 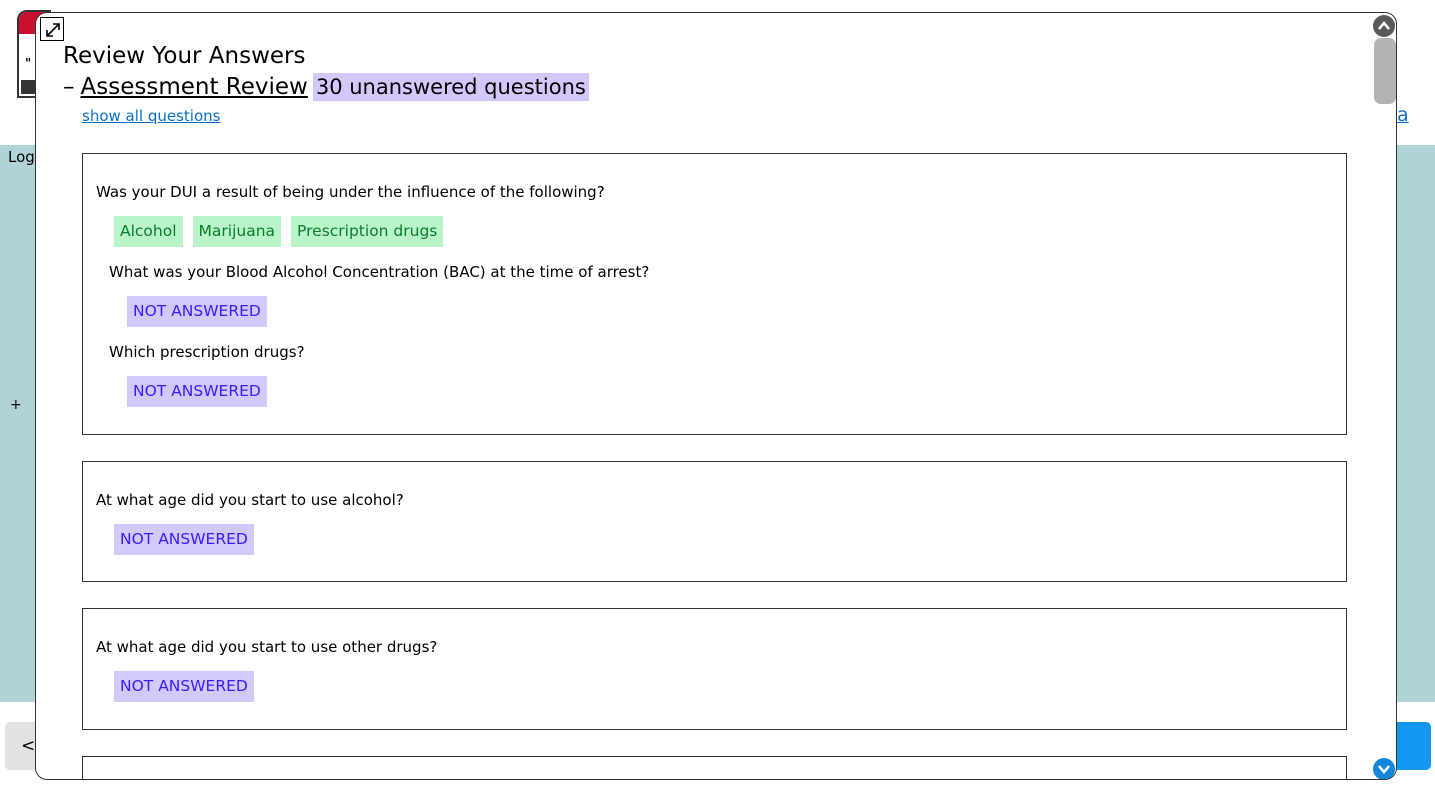 I want to click on background-link: a, so click(x=1403, y=115).